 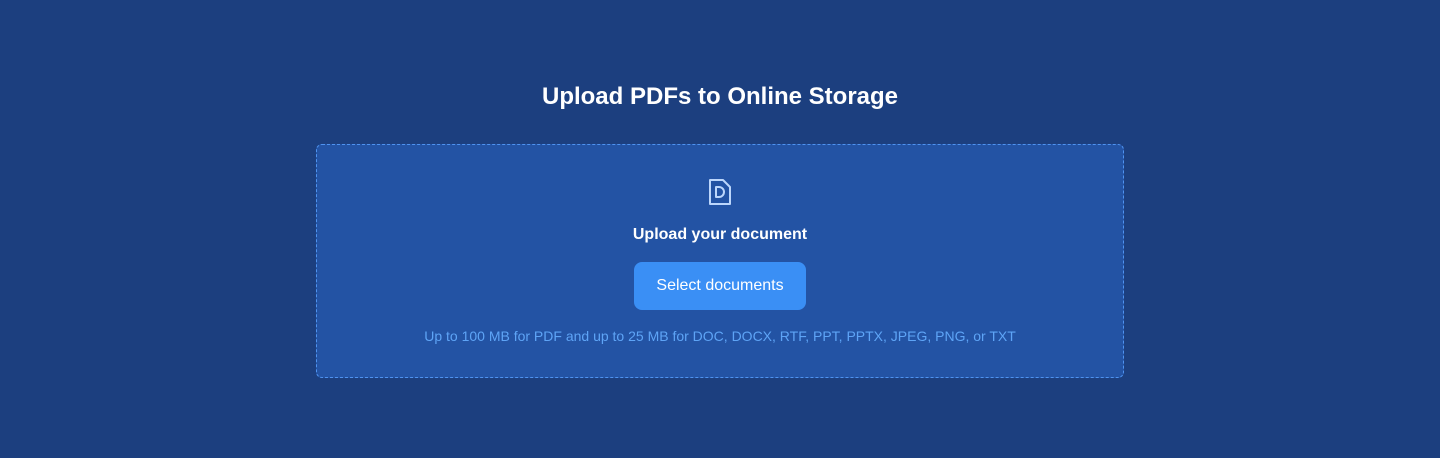 What do you see at coordinates (720, 234) in the screenshot?
I see `upload-label: Upload your document` at bounding box center [720, 234].